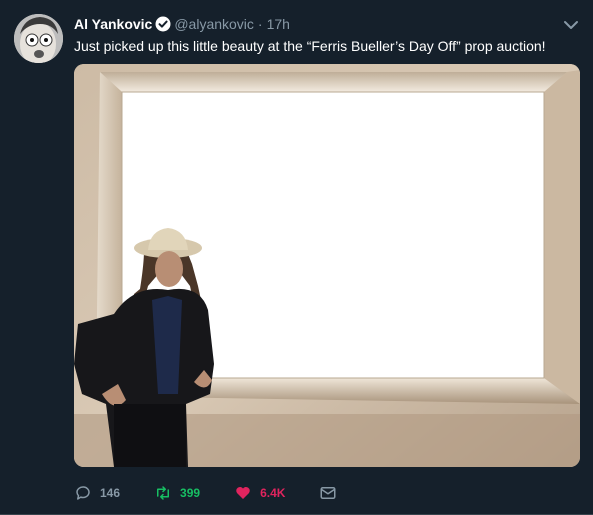  What do you see at coordinates (313, 24) in the screenshot?
I see `tweet-header: Al Yankovic @alyankovic · 17h` at bounding box center [313, 24].